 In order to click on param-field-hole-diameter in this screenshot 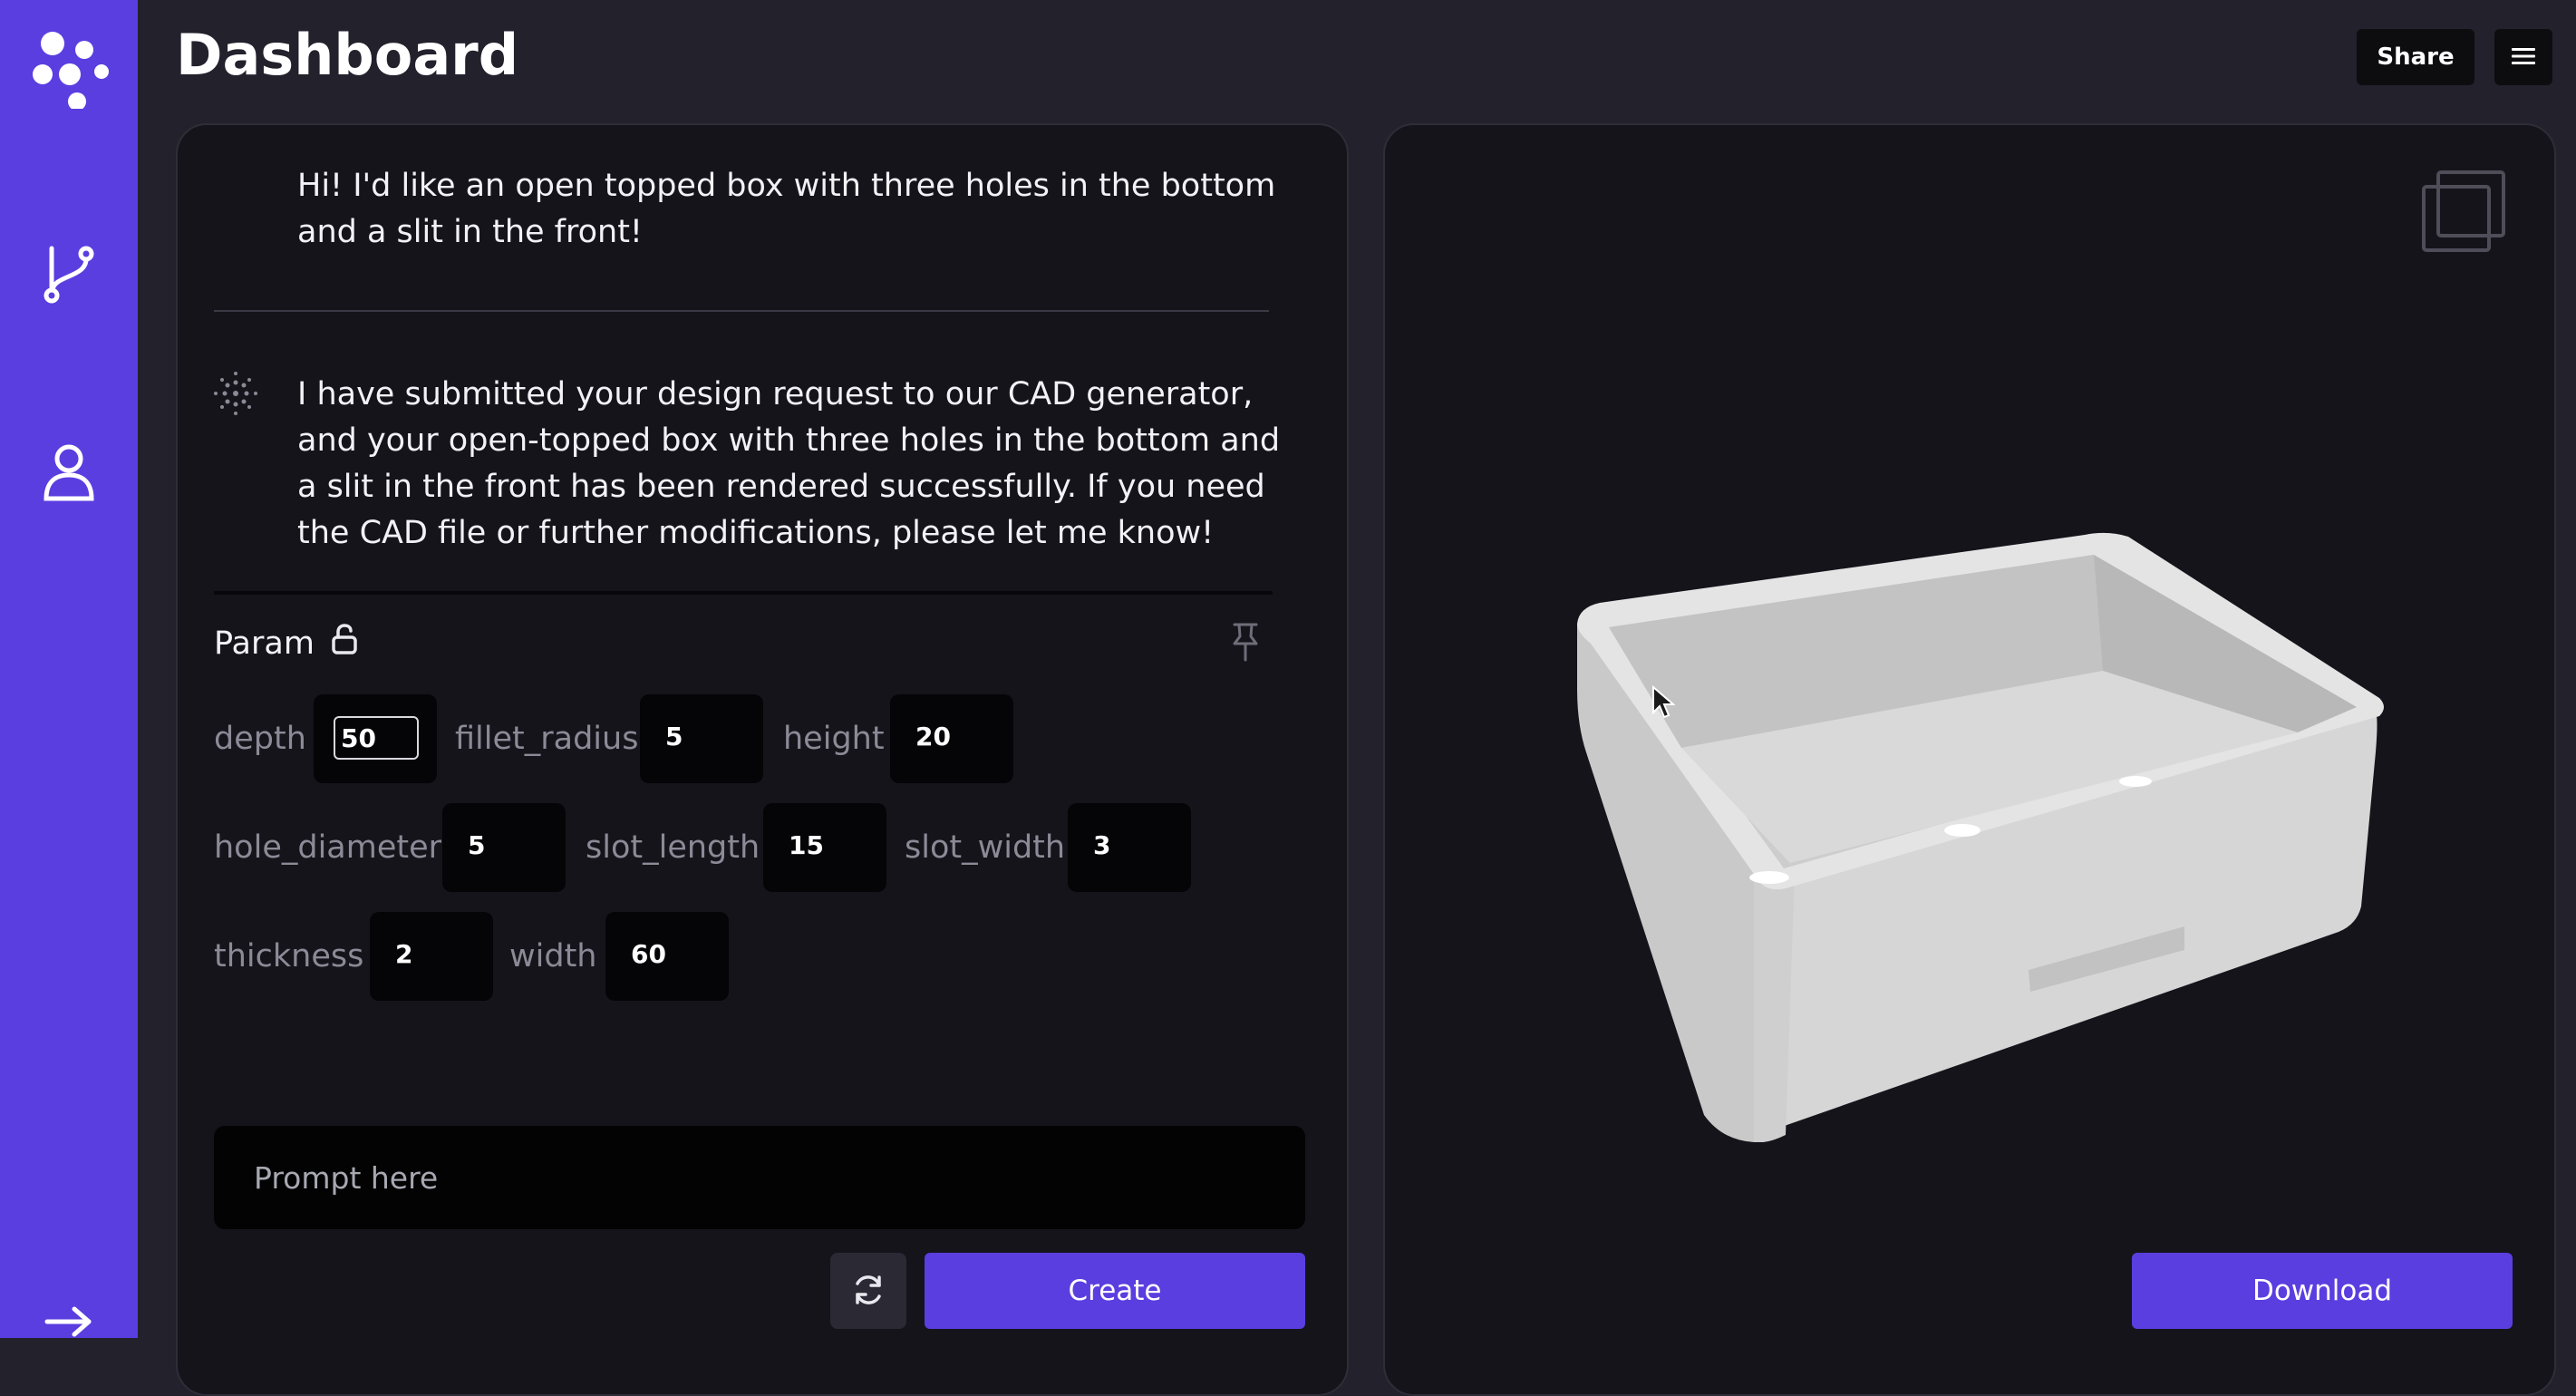, I will do `click(504, 847)`.